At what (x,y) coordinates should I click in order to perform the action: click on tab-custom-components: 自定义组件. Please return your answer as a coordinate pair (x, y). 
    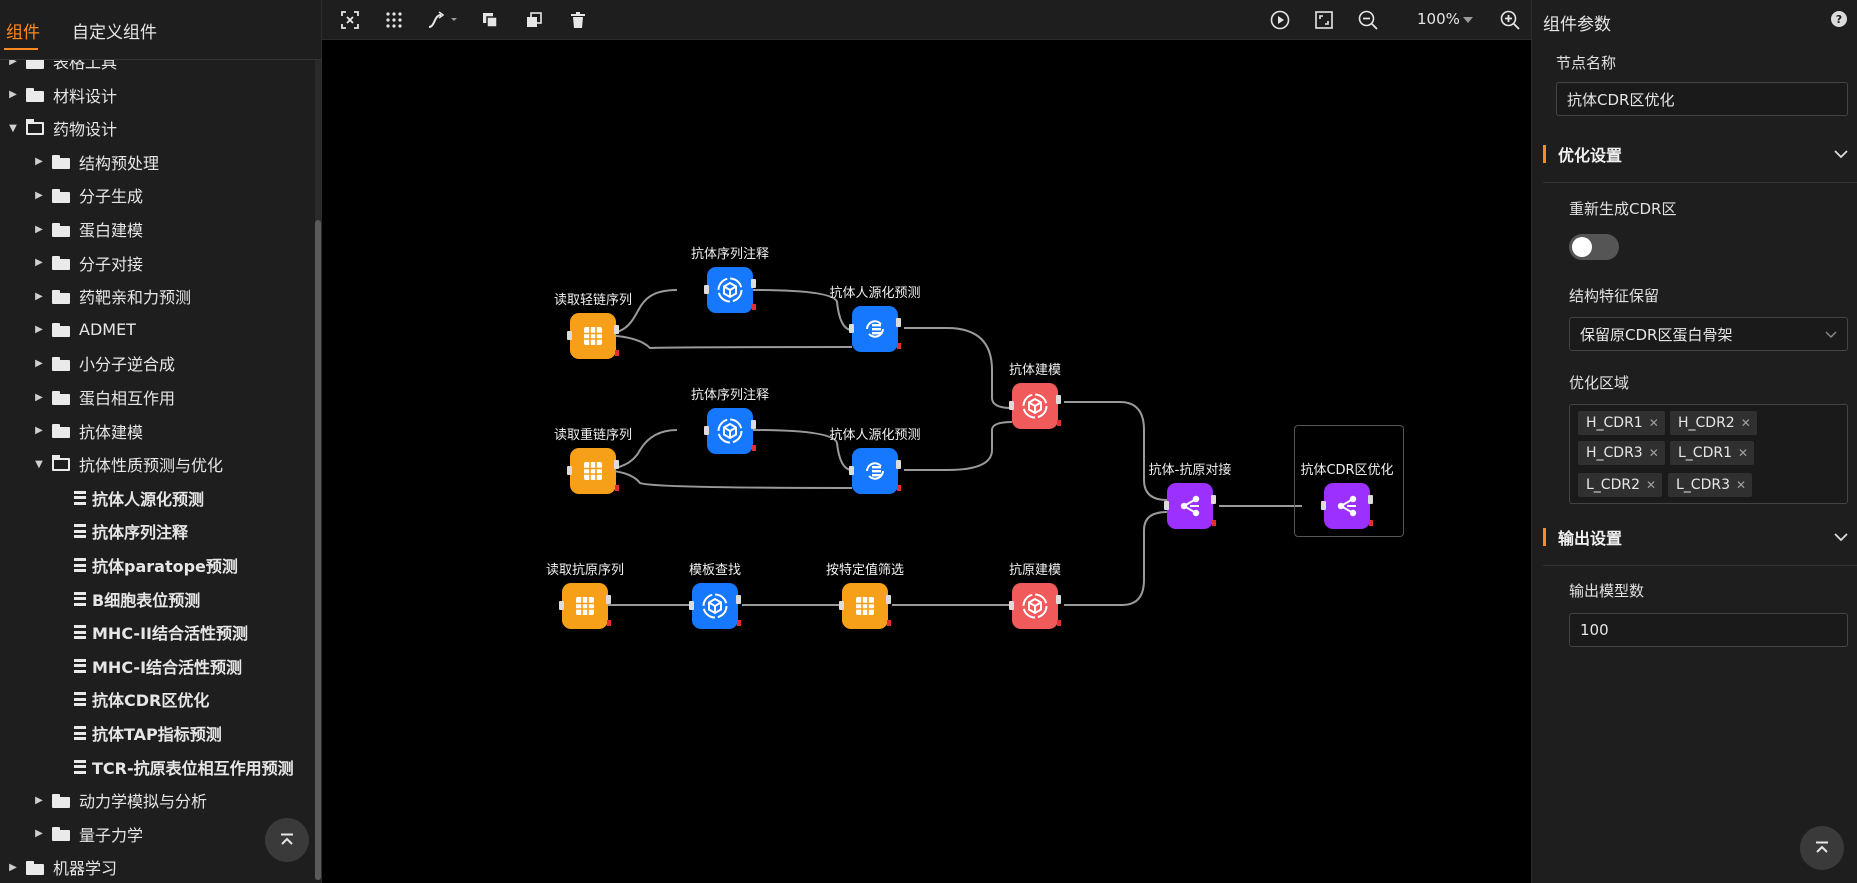
    Looking at the image, I should click on (114, 30).